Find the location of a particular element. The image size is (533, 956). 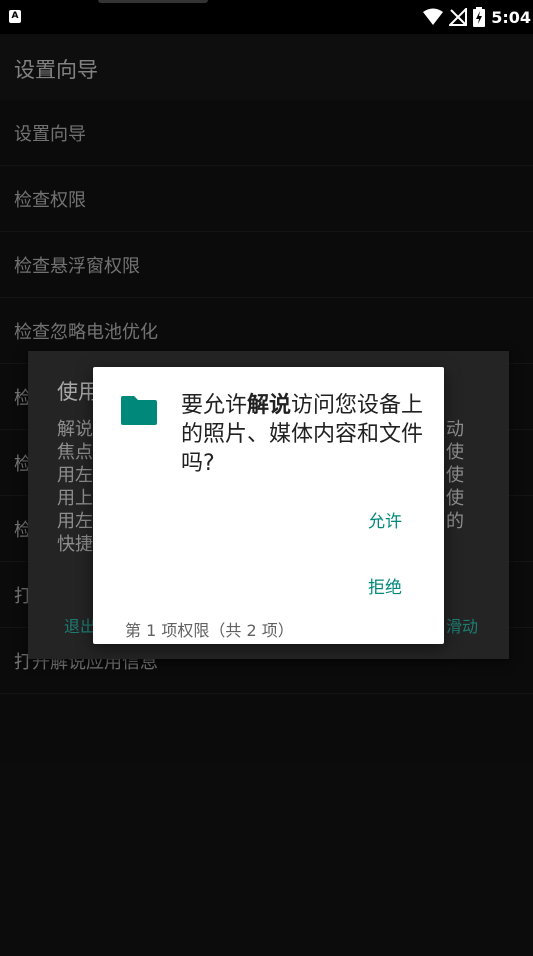

status-icons: 5:04 is located at coordinates (478, 17).